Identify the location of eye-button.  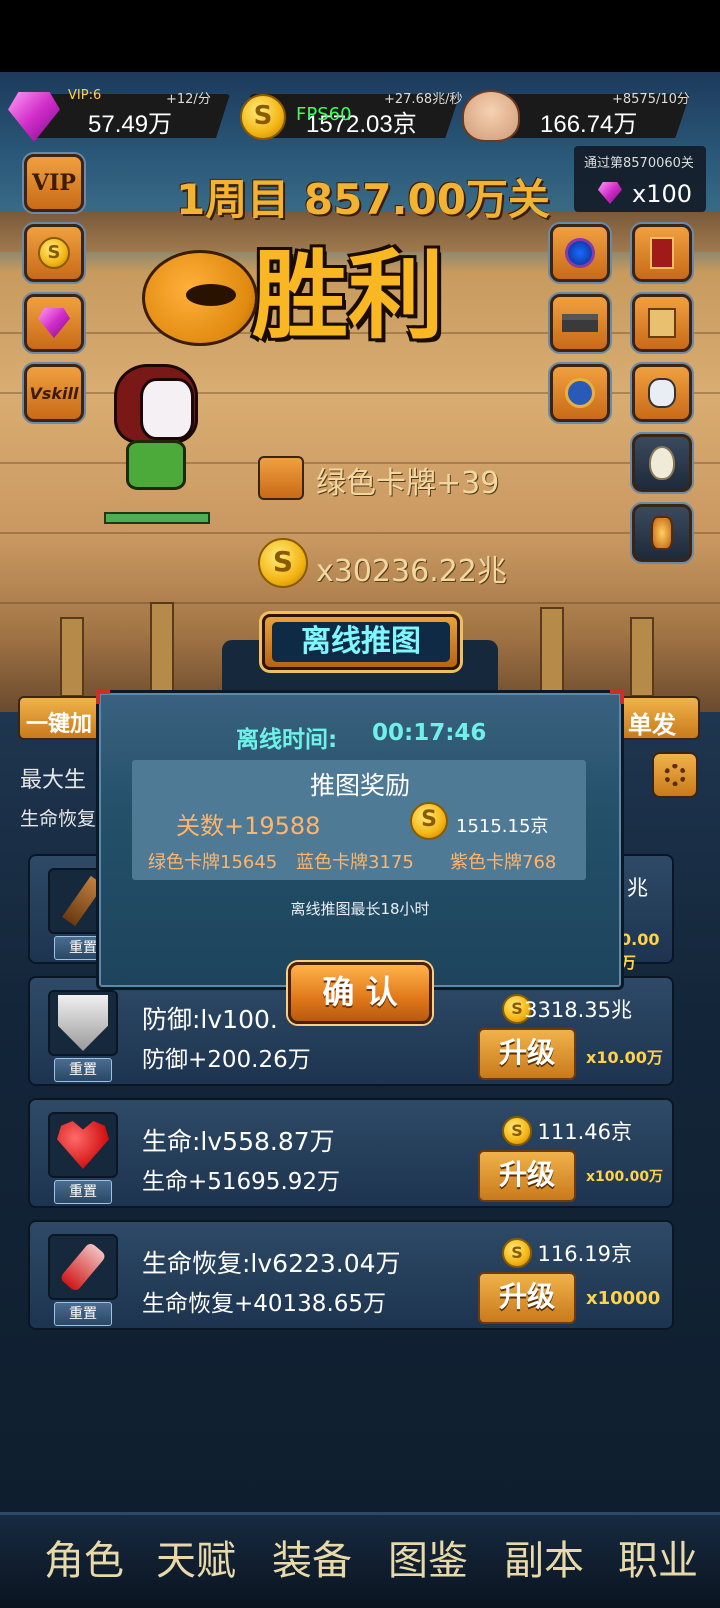
(580, 253).